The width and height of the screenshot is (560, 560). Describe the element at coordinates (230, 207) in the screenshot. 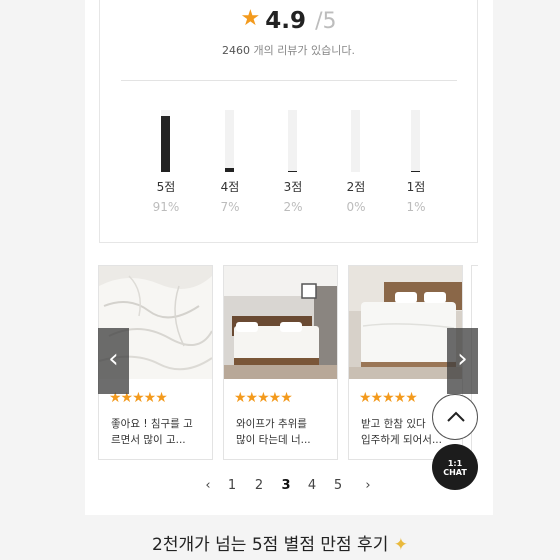

I see `bar-percent: 7%` at that location.